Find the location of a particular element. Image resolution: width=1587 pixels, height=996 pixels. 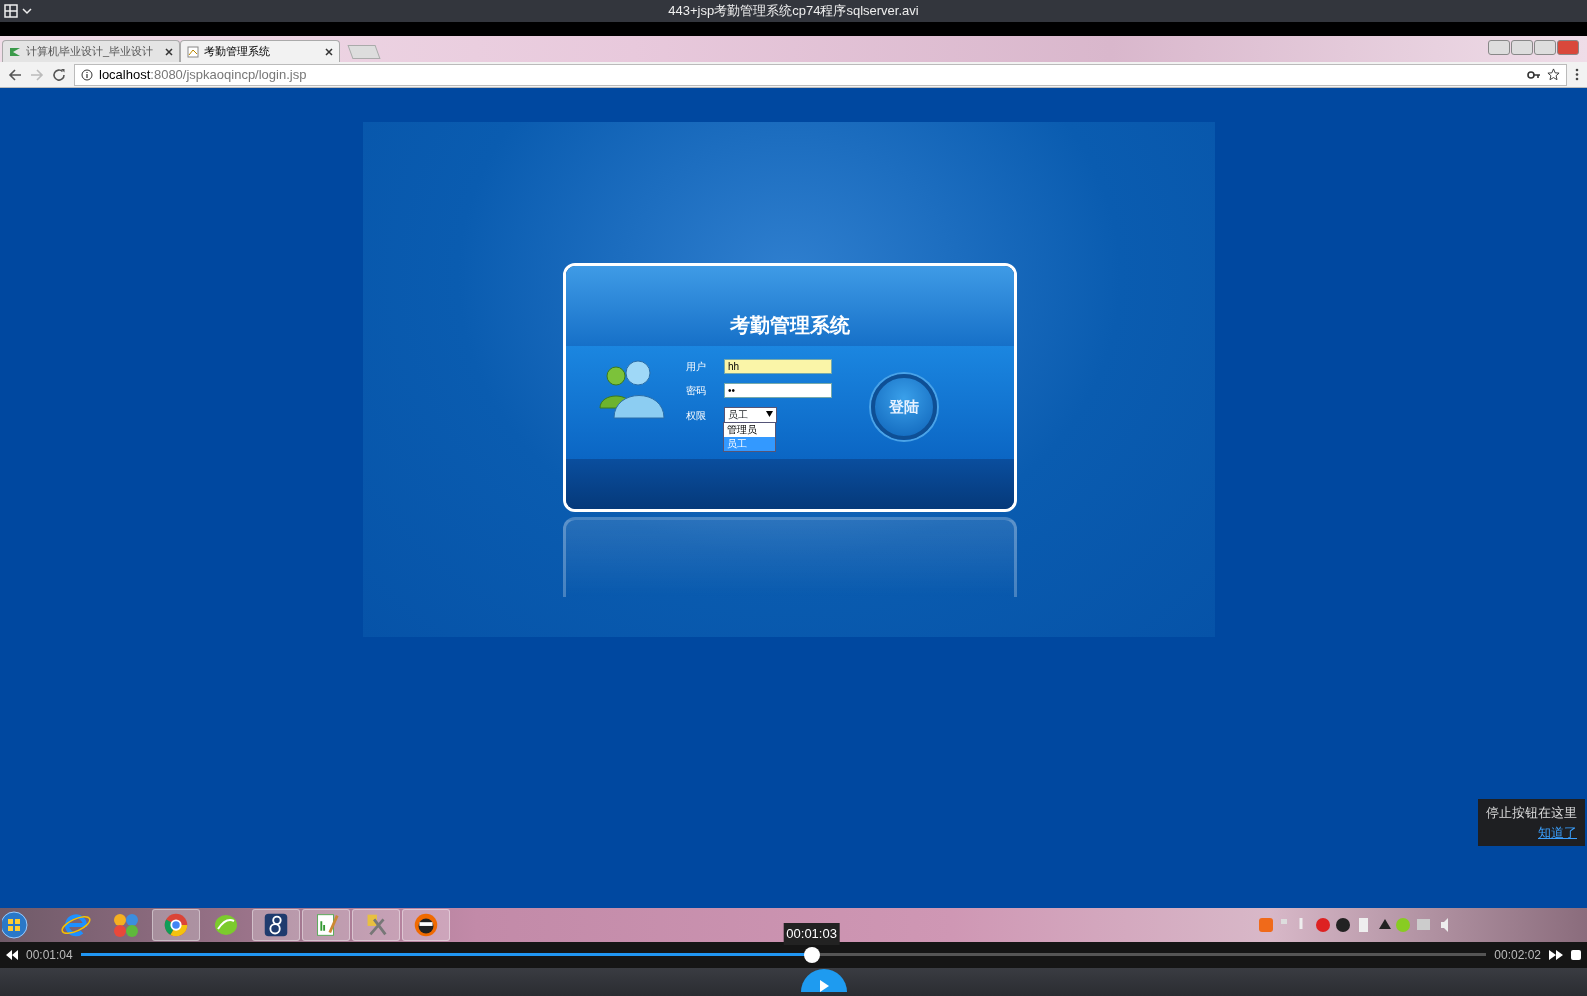

tab-title: 考勤管理系统 is located at coordinates (237, 52).